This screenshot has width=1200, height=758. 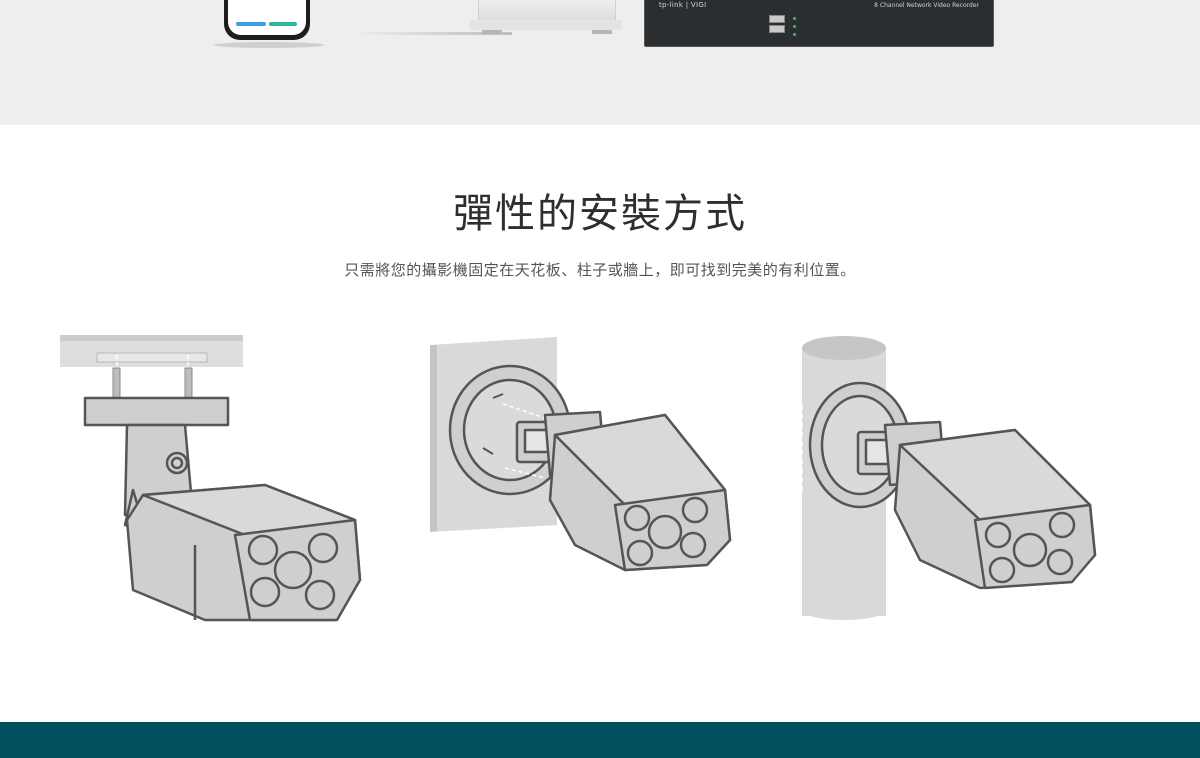 I want to click on nvr-model-label: 8 Channel Network Video Recorder, so click(x=926, y=5).